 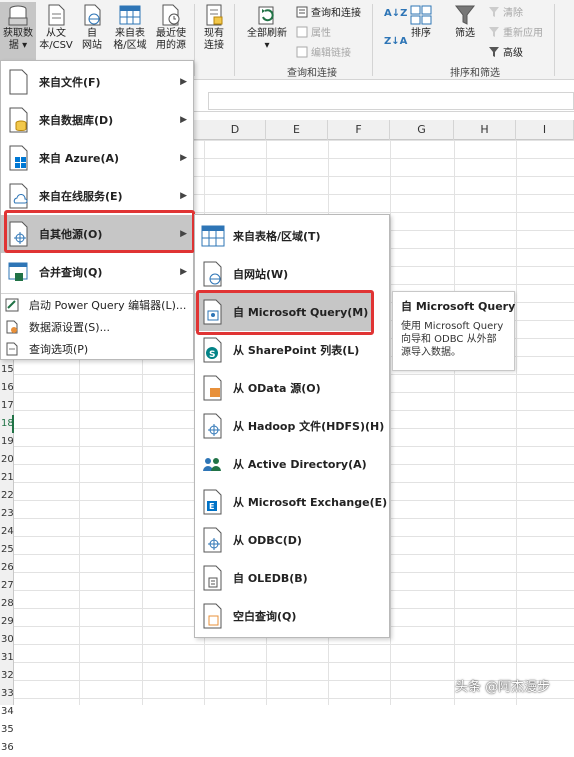 I want to click on get-data-label: 获取数 据 ▾, so click(x=18, y=39).